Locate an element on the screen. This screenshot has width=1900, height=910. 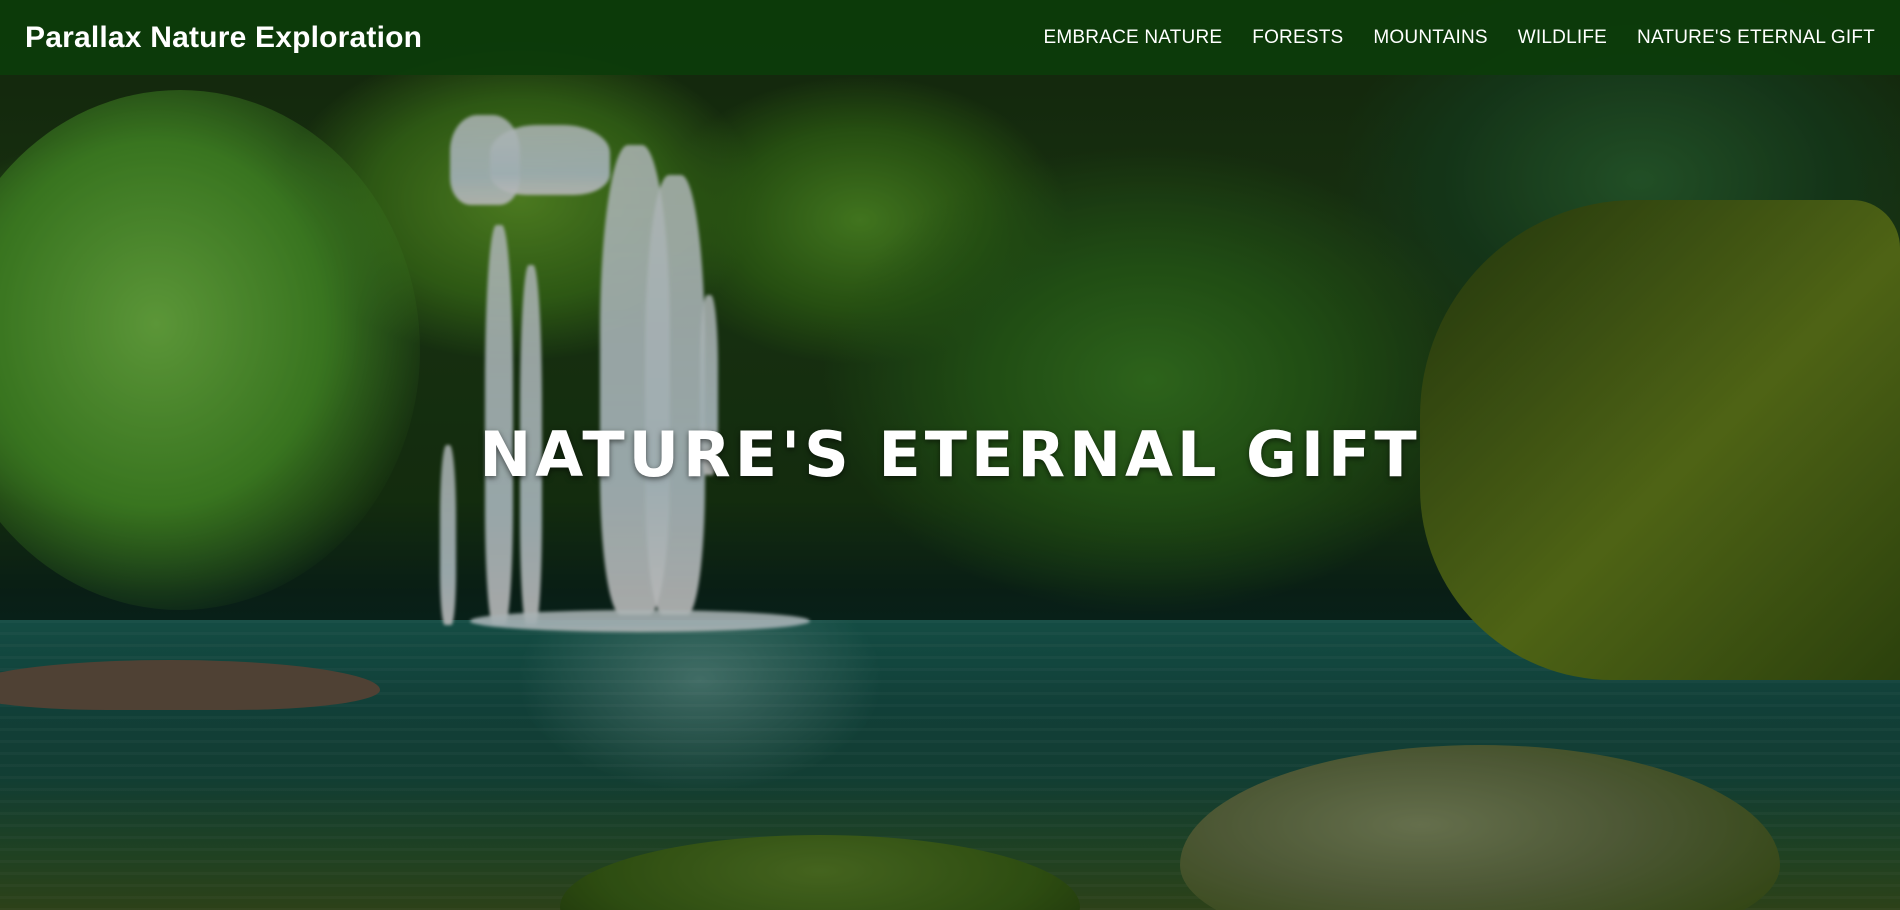
nav-link-embrace-nature: EMBRACE NATURE is located at coordinates (1133, 37).